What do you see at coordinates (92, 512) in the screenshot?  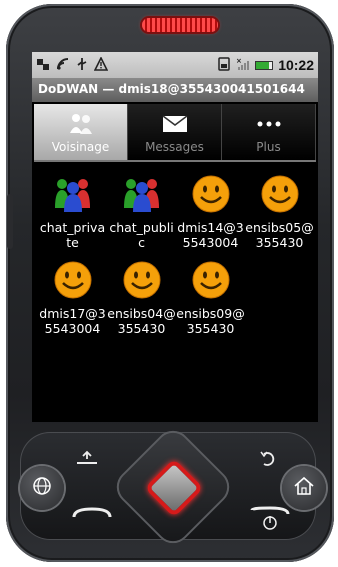 I see `call-icon` at bounding box center [92, 512].